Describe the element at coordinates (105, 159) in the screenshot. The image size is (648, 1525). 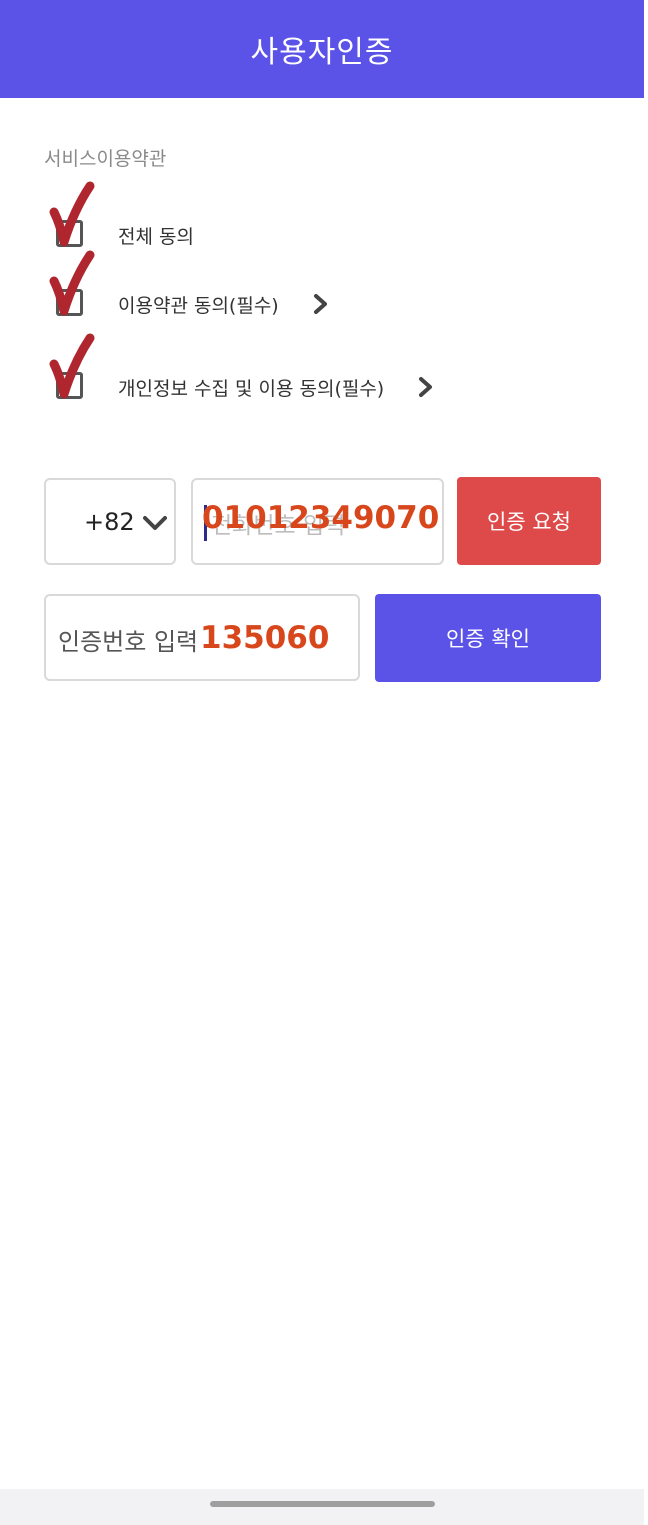
I see `terms-section-title: 서비스이용약관` at that location.